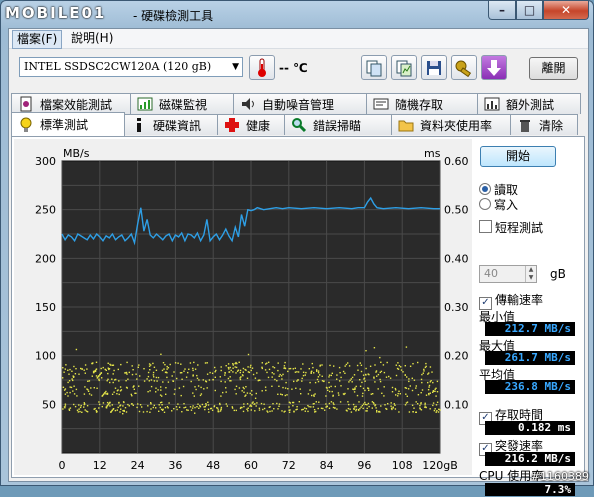 The image size is (594, 497). What do you see at coordinates (300, 103) in the screenshot?
I see `tab-aam: 自動噪音管理` at bounding box center [300, 103].